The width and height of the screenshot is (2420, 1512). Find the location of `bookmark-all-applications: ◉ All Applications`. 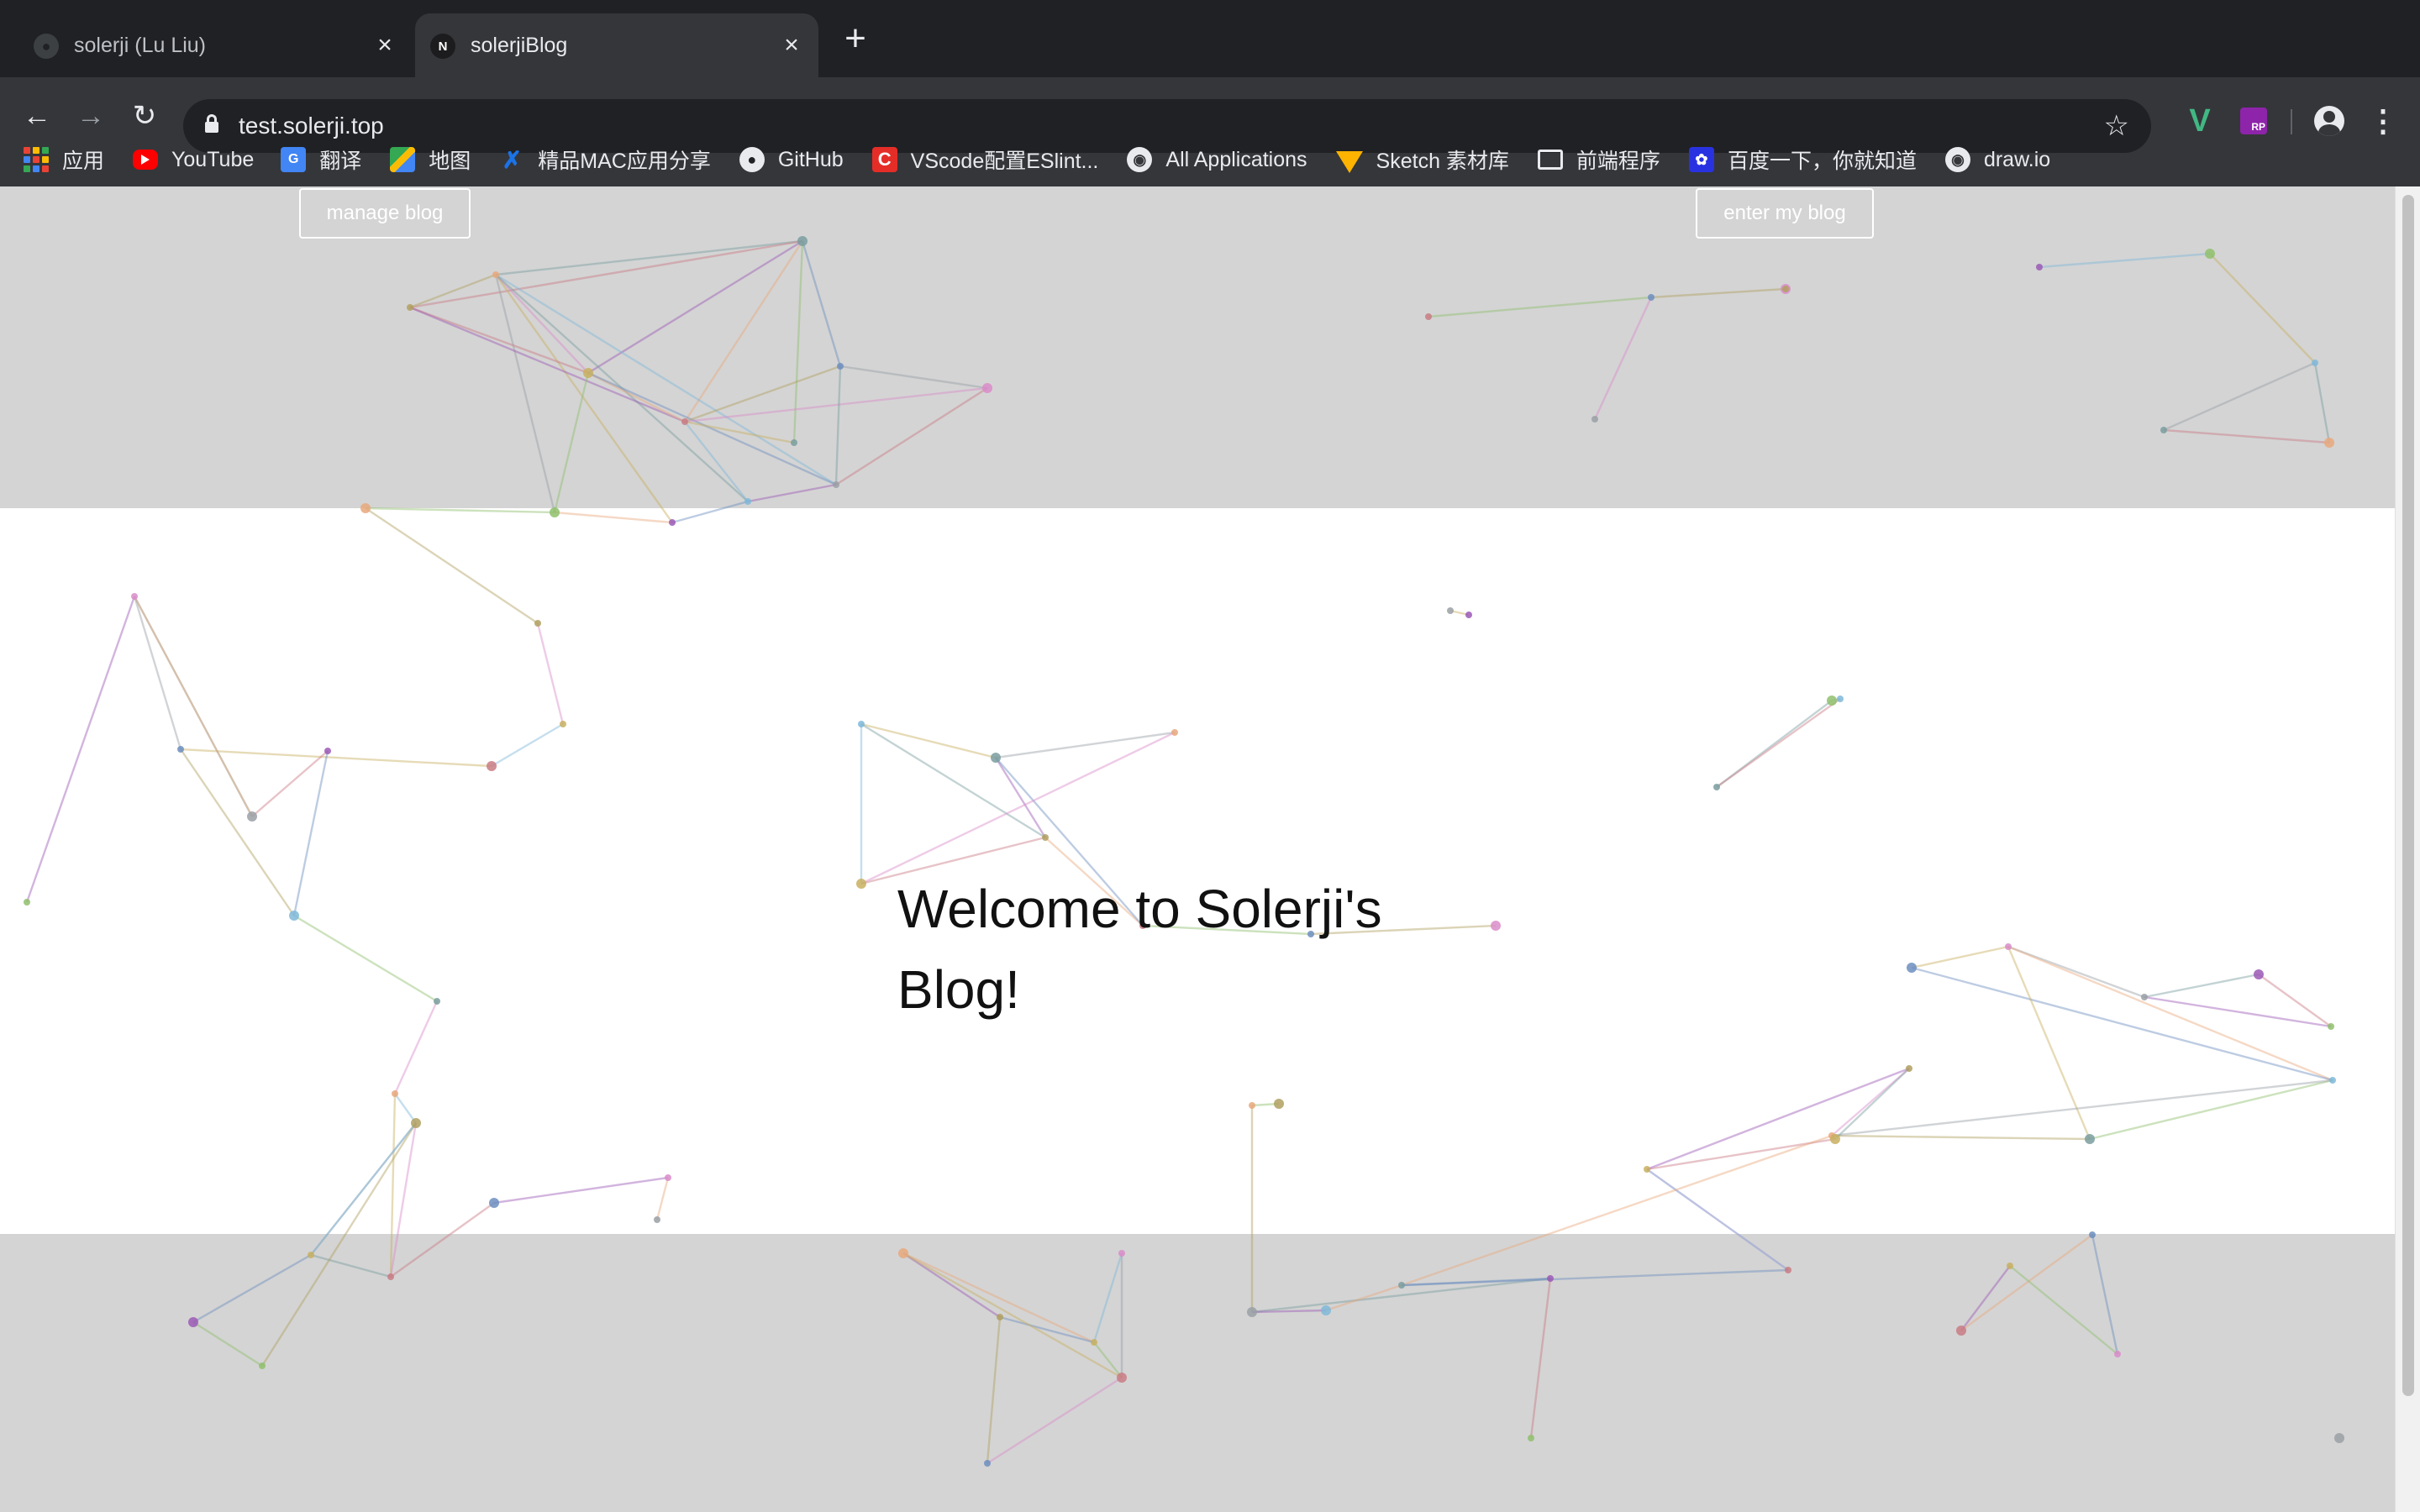

bookmark-all-applications: ◉ All Applications is located at coordinates (1217, 159).